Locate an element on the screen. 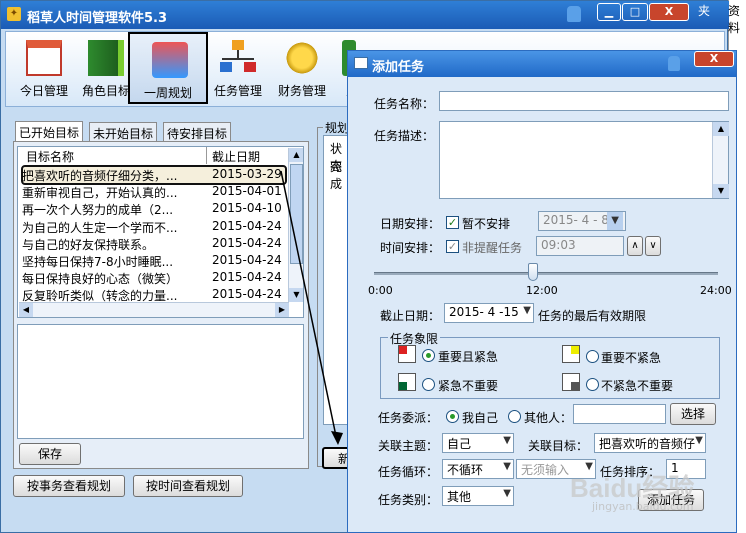  topic-select: 自己 ▼ is located at coordinates (478, 443).